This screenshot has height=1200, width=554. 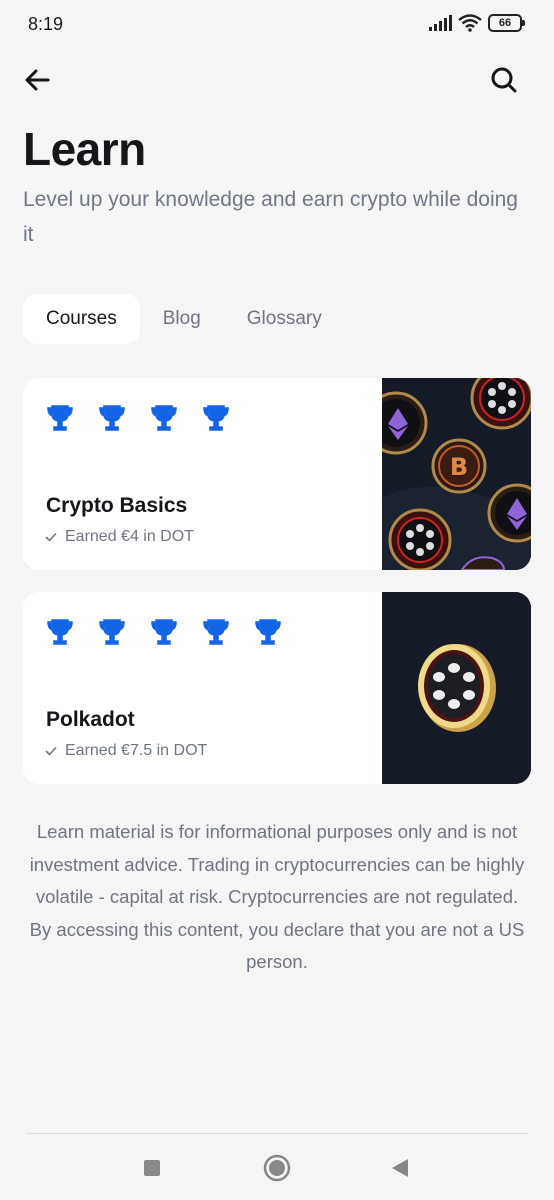 I want to click on search-icon, so click(x=504, y=80).